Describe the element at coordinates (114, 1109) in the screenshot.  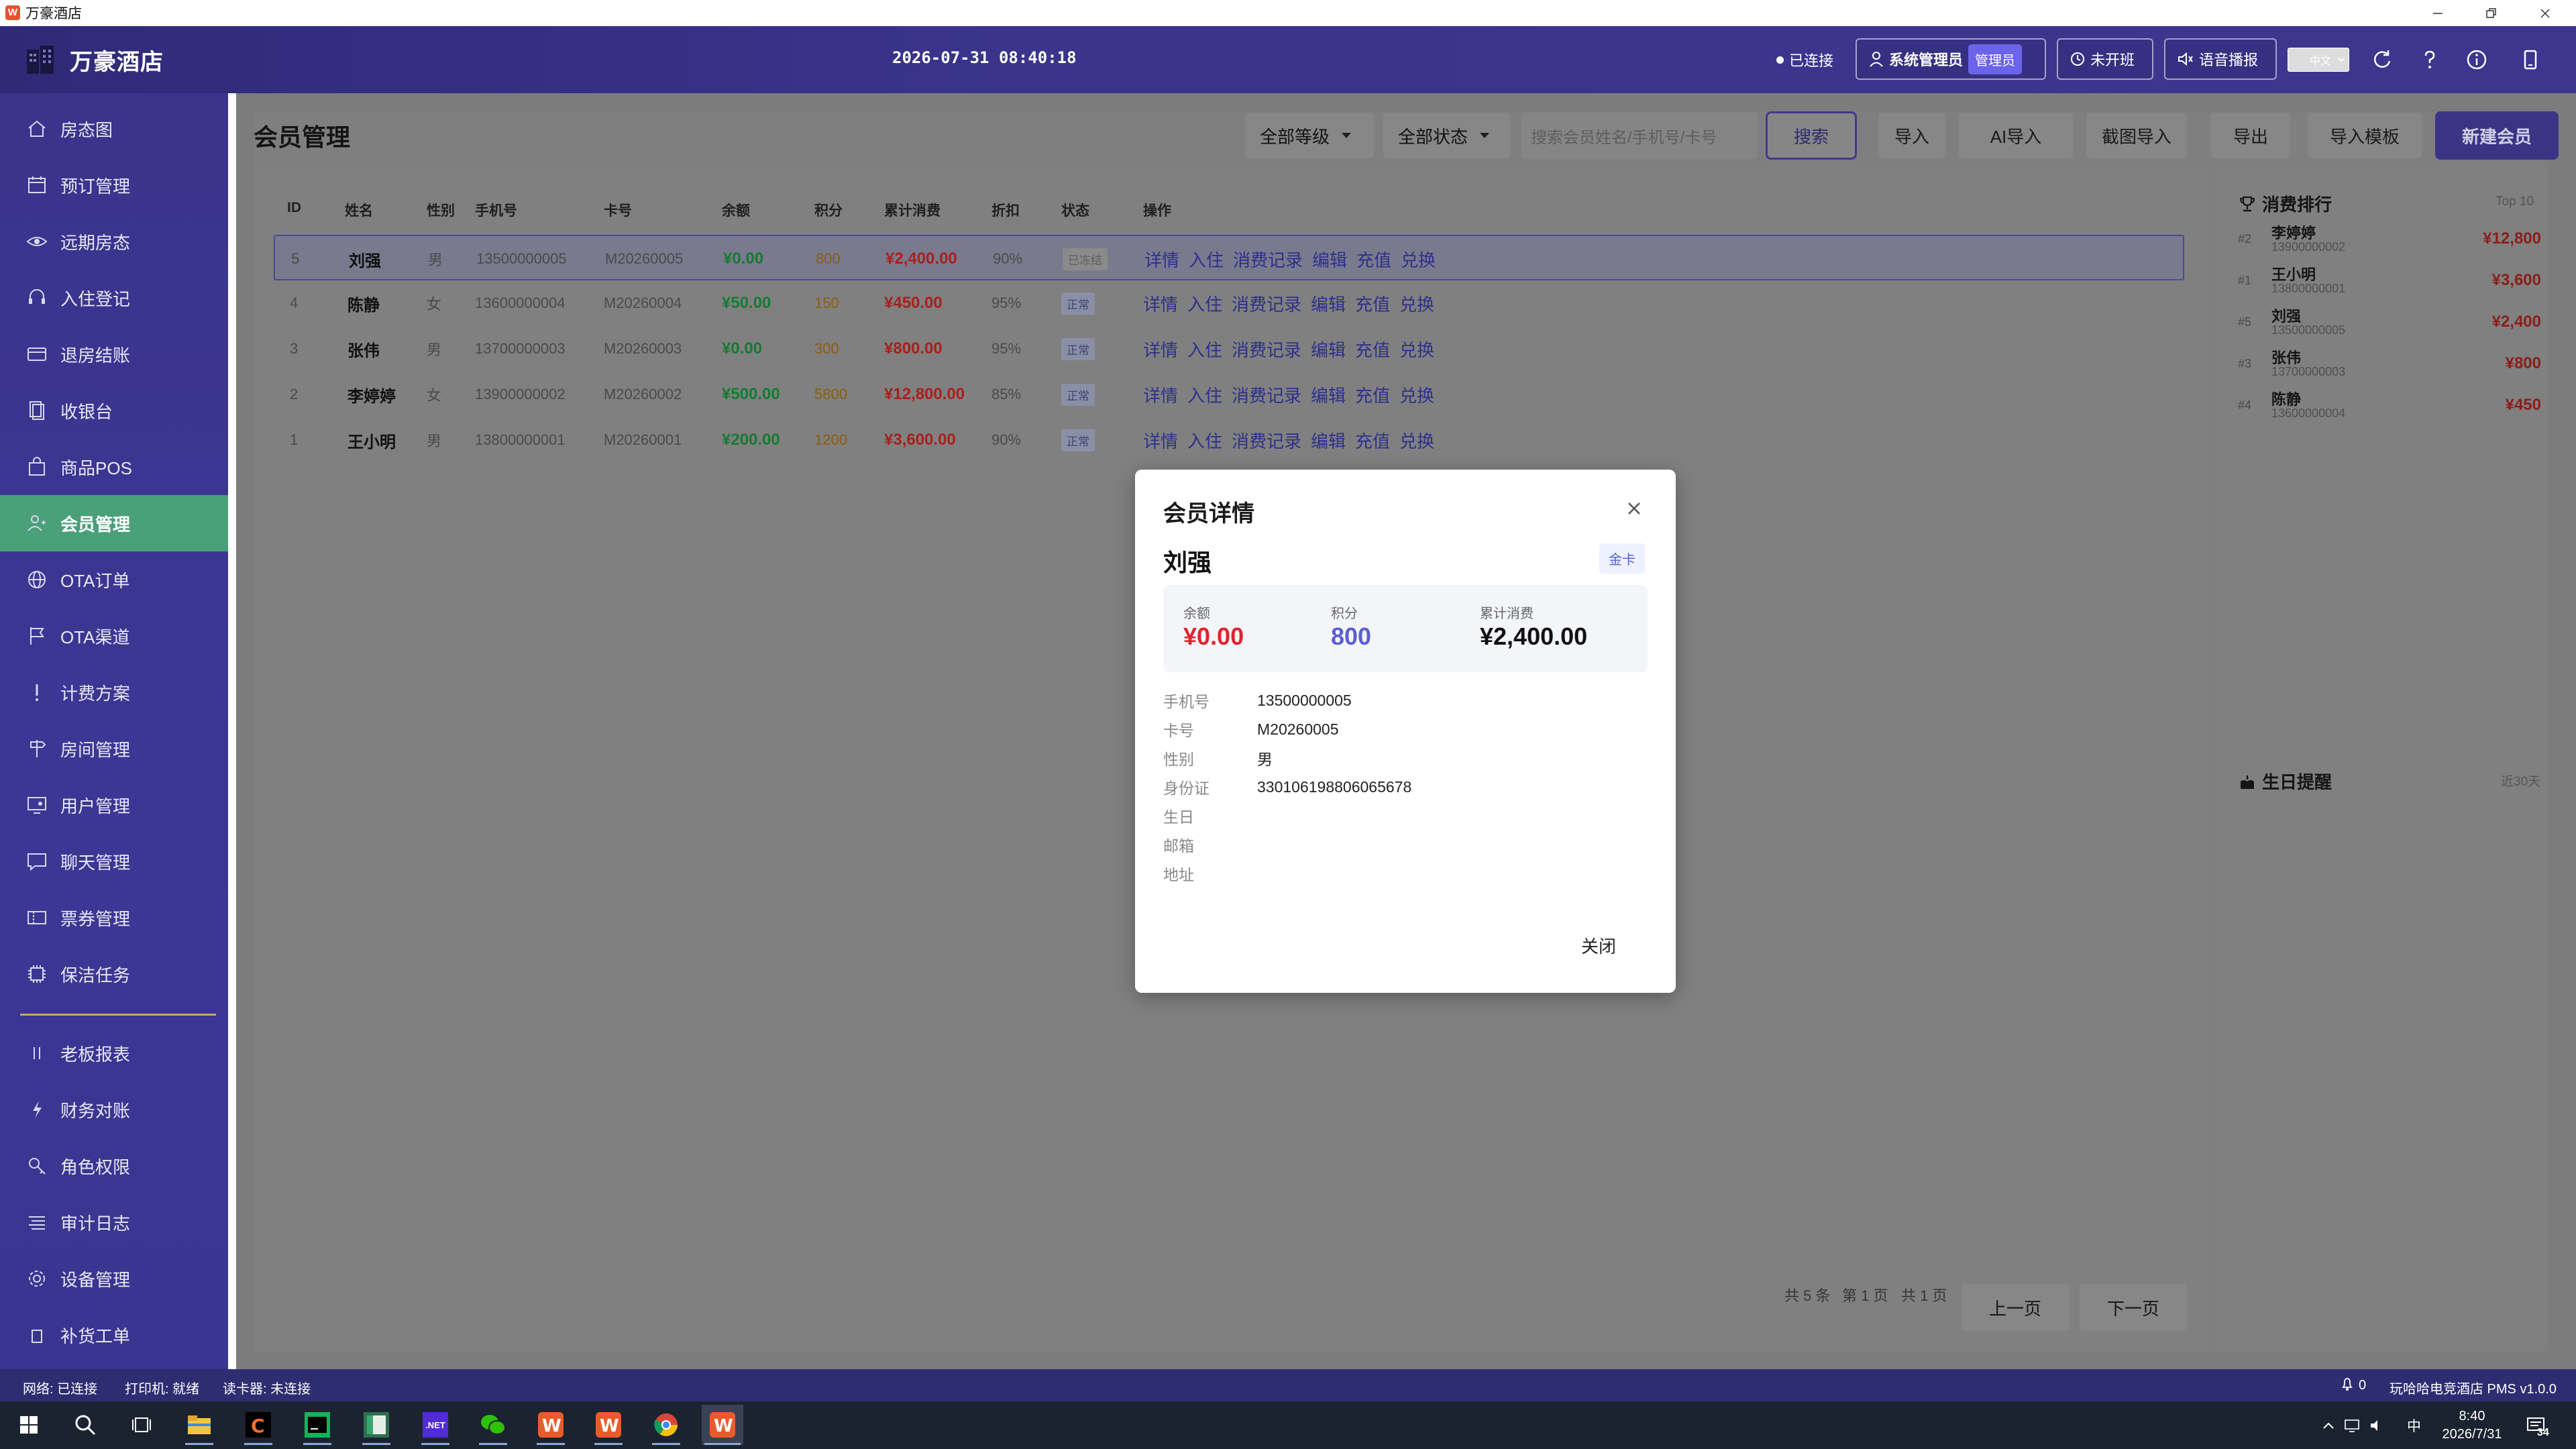
I see `sidebar-item-17: 财务对账` at that location.